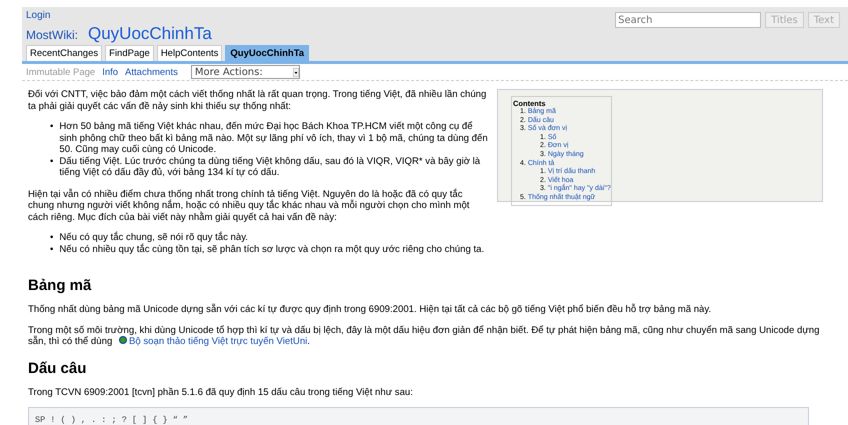 The image size is (848, 425). Describe the element at coordinates (295, 72) in the screenshot. I see `caret-icon` at that location.